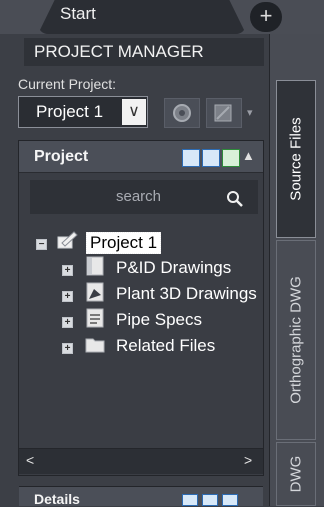 The height and width of the screenshot is (507, 324). What do you see at coordinates (78, 14) in the screenshot?
I see `tab-start-label: Start` at bounding box center [78, 14].